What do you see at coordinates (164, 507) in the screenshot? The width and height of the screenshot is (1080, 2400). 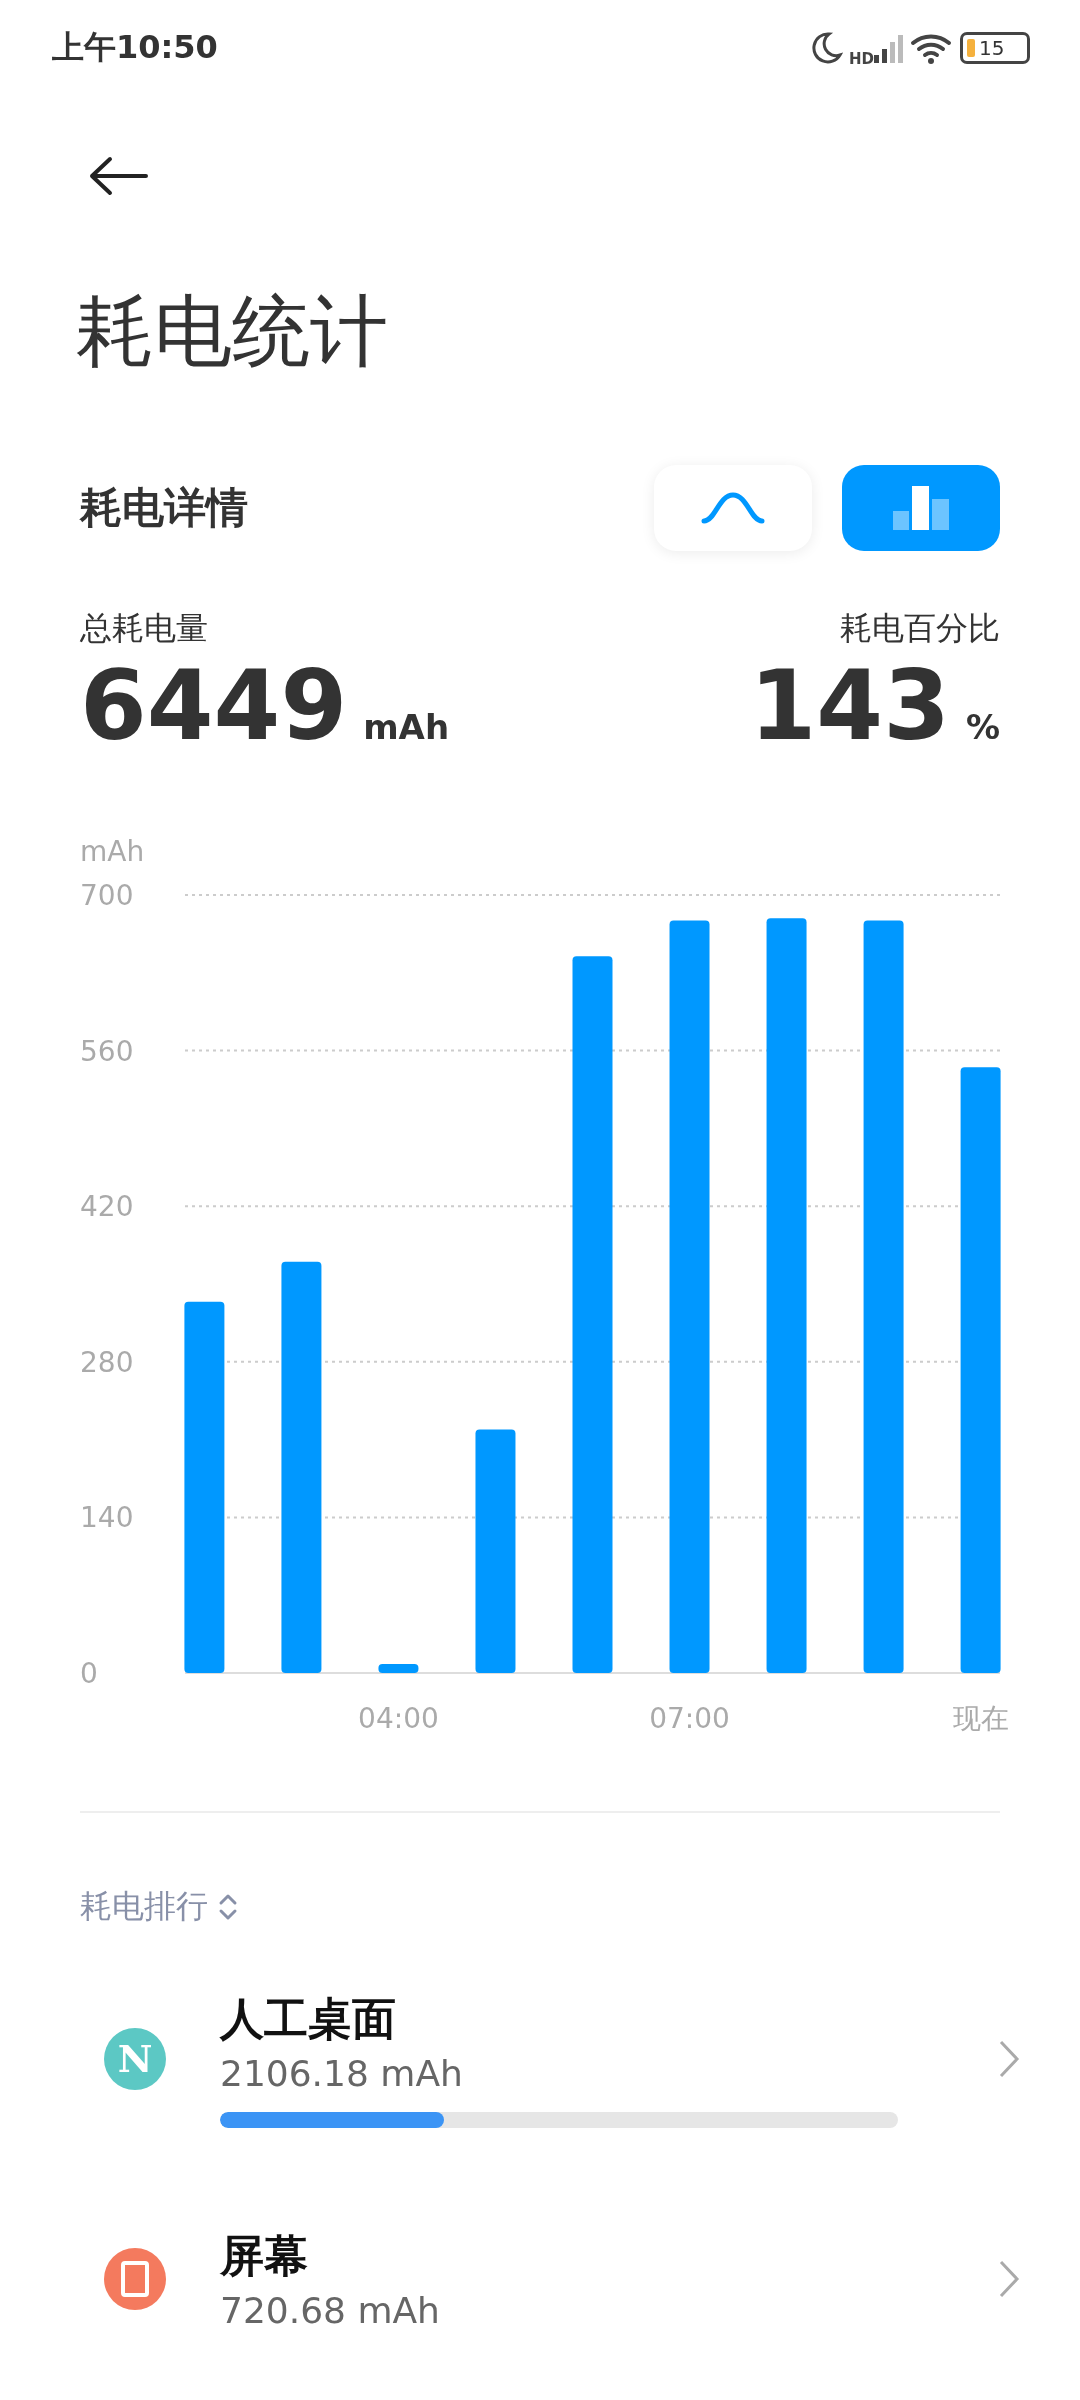 I see `section-title: 耗电详情` at bounding box center [164, 507].